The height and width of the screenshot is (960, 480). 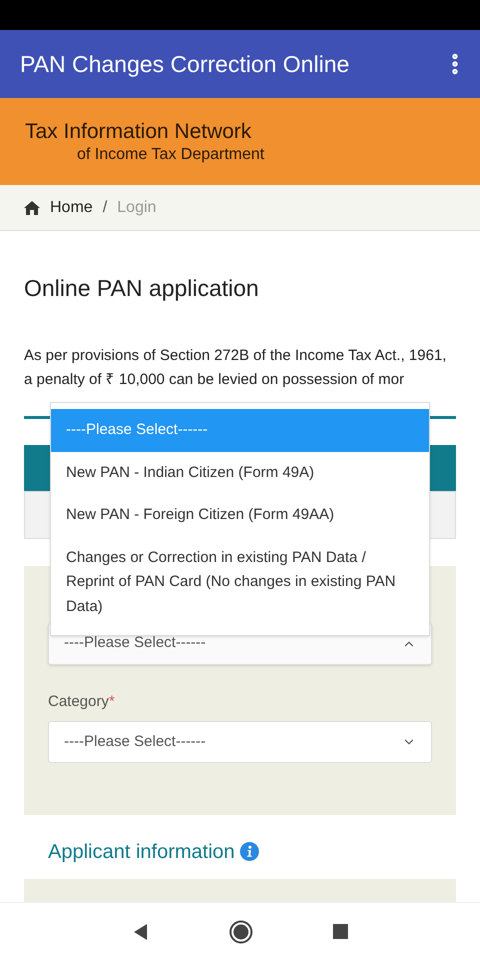 What do you see at coordinates (81, 701) in the screenshot?
I see `category-label: Category*` at bounding box center [81, 701].